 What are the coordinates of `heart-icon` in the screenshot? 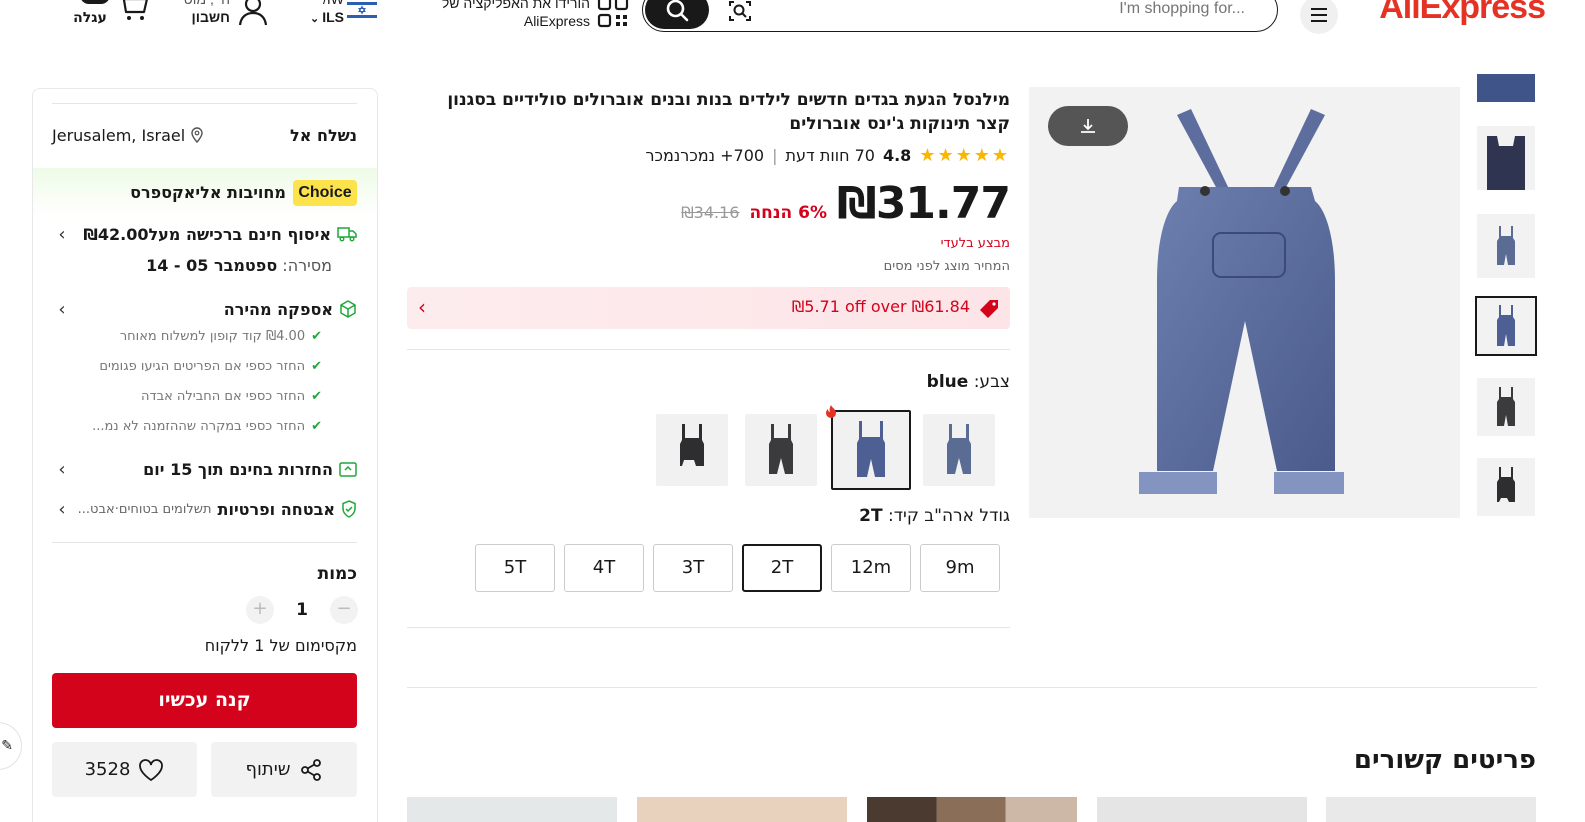 It's located at (151, 769).